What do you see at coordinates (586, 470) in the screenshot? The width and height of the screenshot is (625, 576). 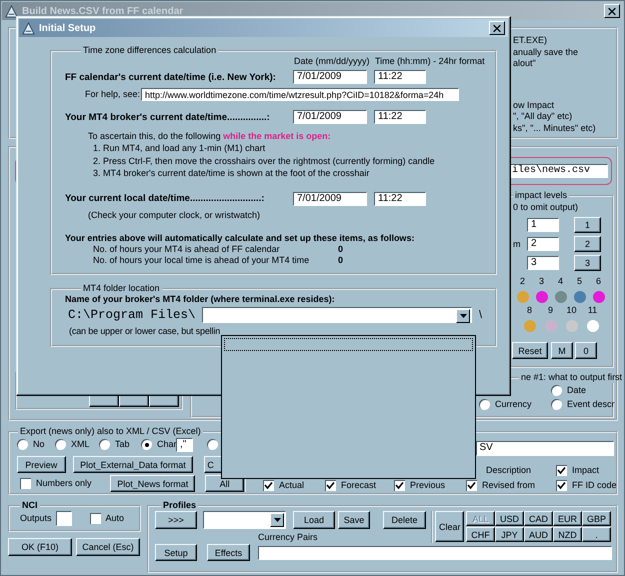 I see `checkbox-label: Impact` at bounding box center [586, 470].